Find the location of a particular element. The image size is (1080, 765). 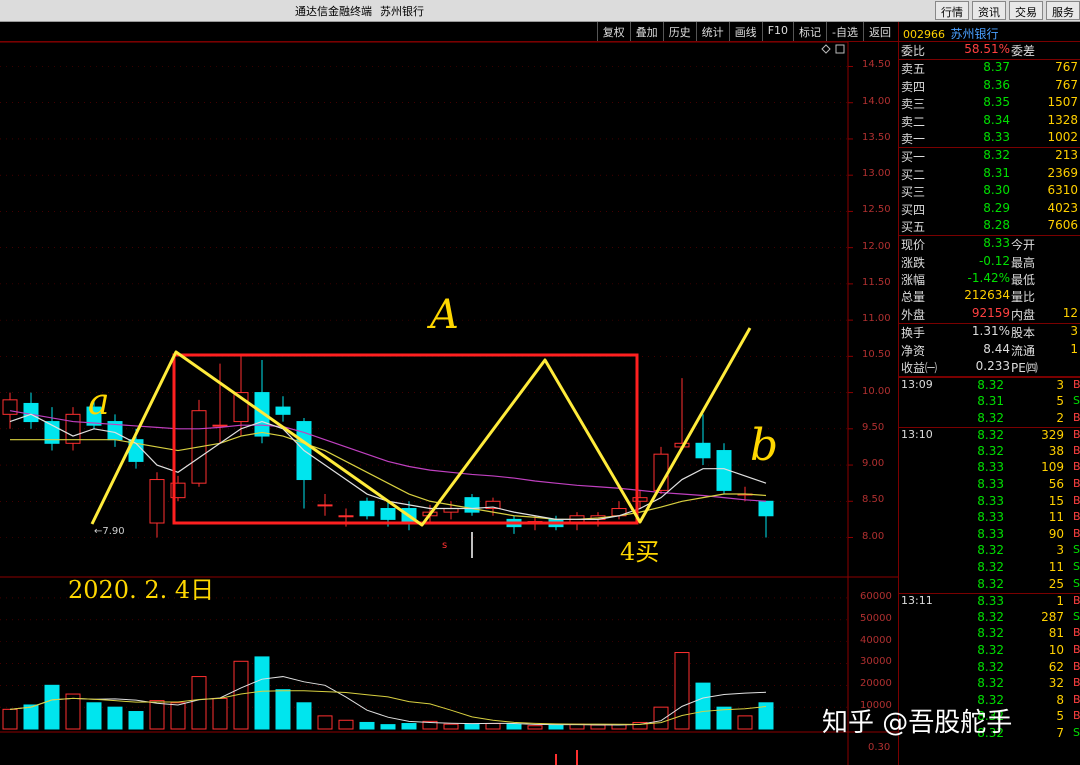

toolbar-mark: 标记 is located at coordinates (809, 31).